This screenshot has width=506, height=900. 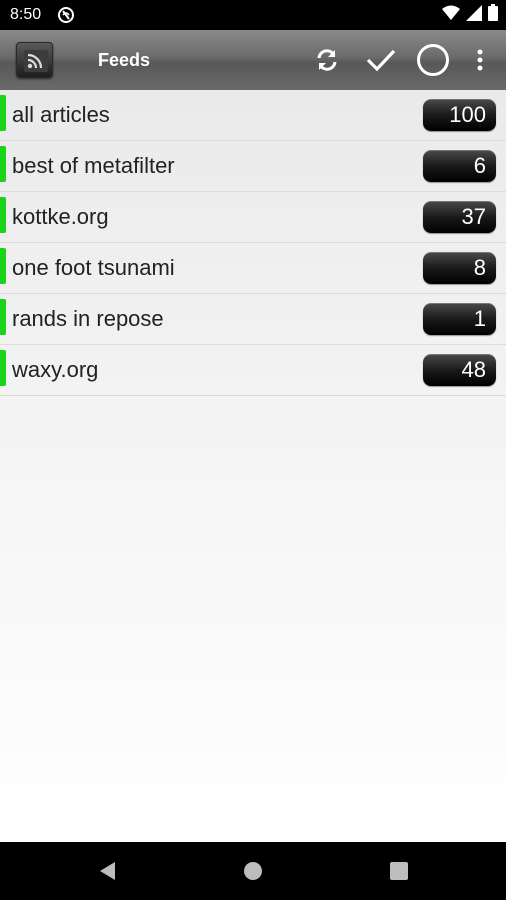 I want to click on do-not-disturb-icon, so click(x=66, y=15).